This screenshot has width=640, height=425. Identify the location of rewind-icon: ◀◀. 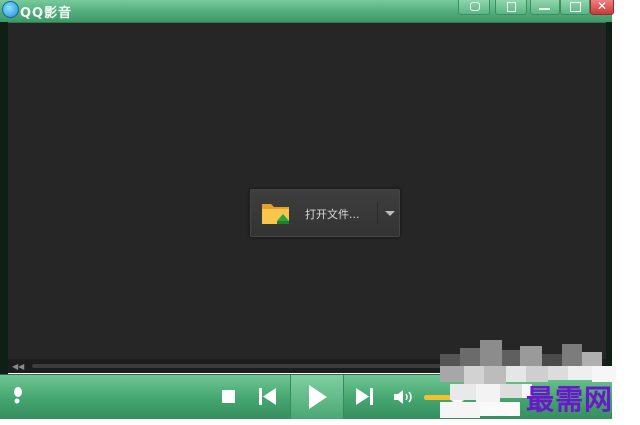
(18, 366).